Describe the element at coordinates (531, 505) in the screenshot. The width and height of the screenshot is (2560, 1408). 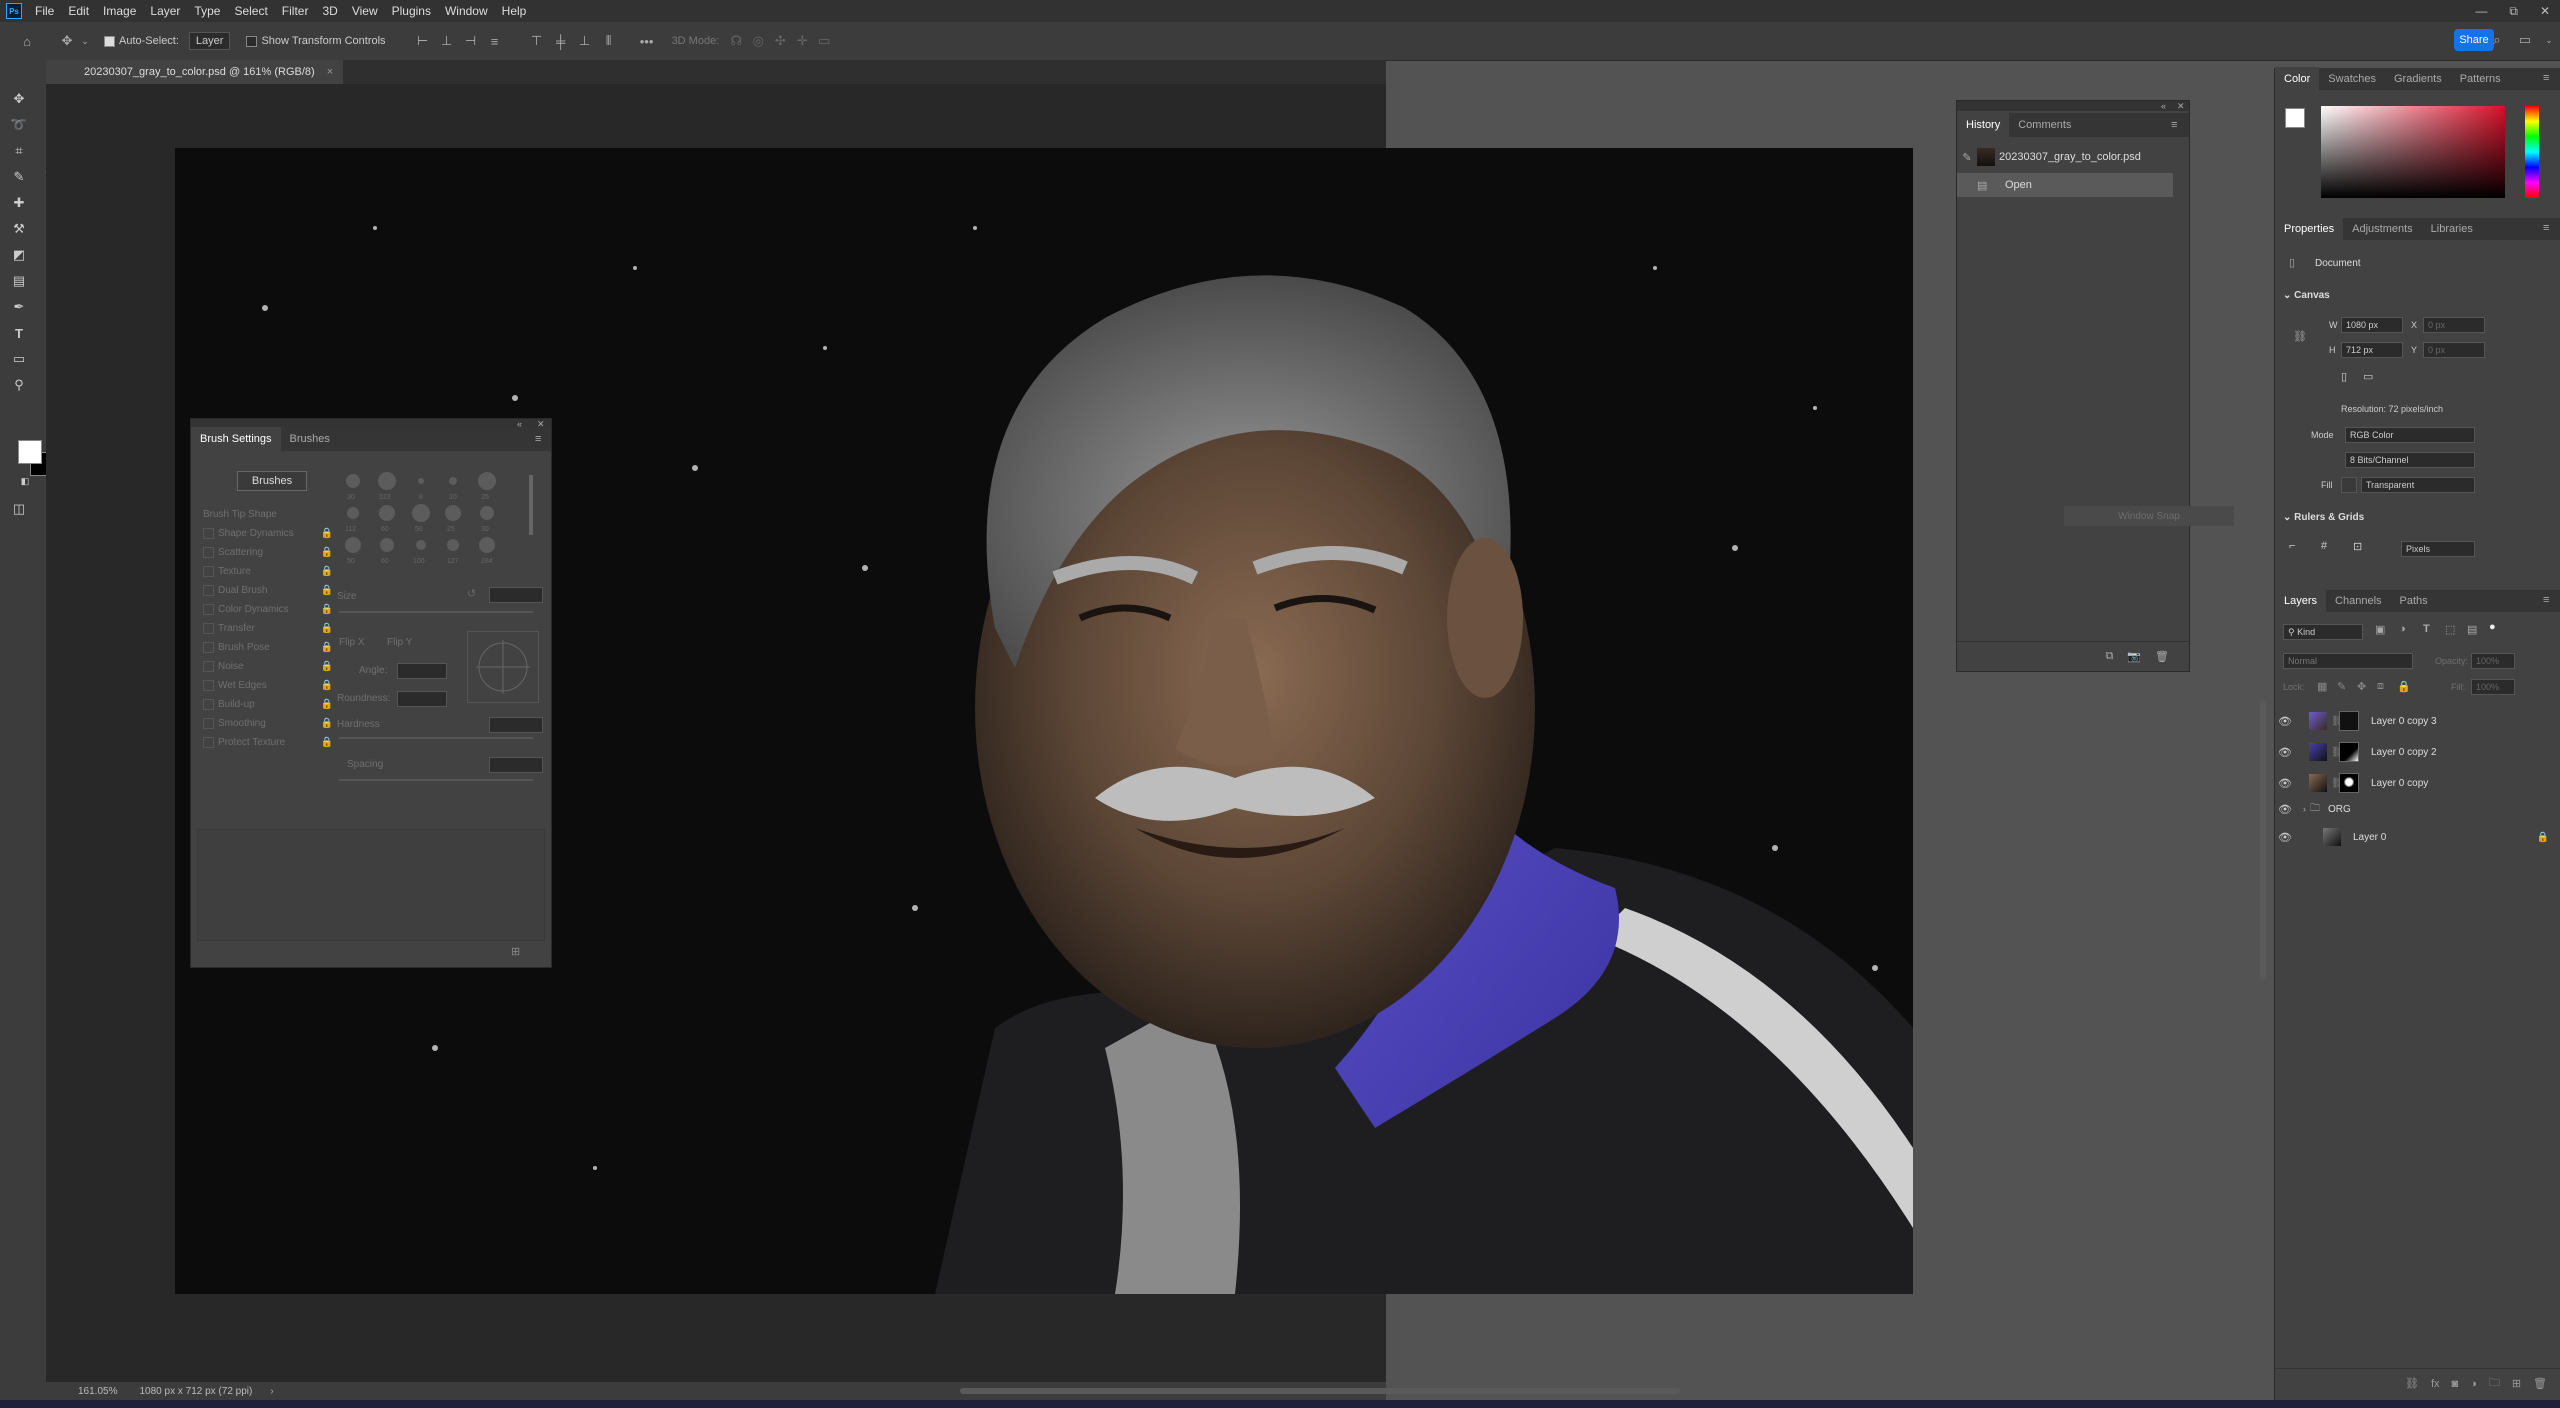
I see `preset-scrollbar` at that location.